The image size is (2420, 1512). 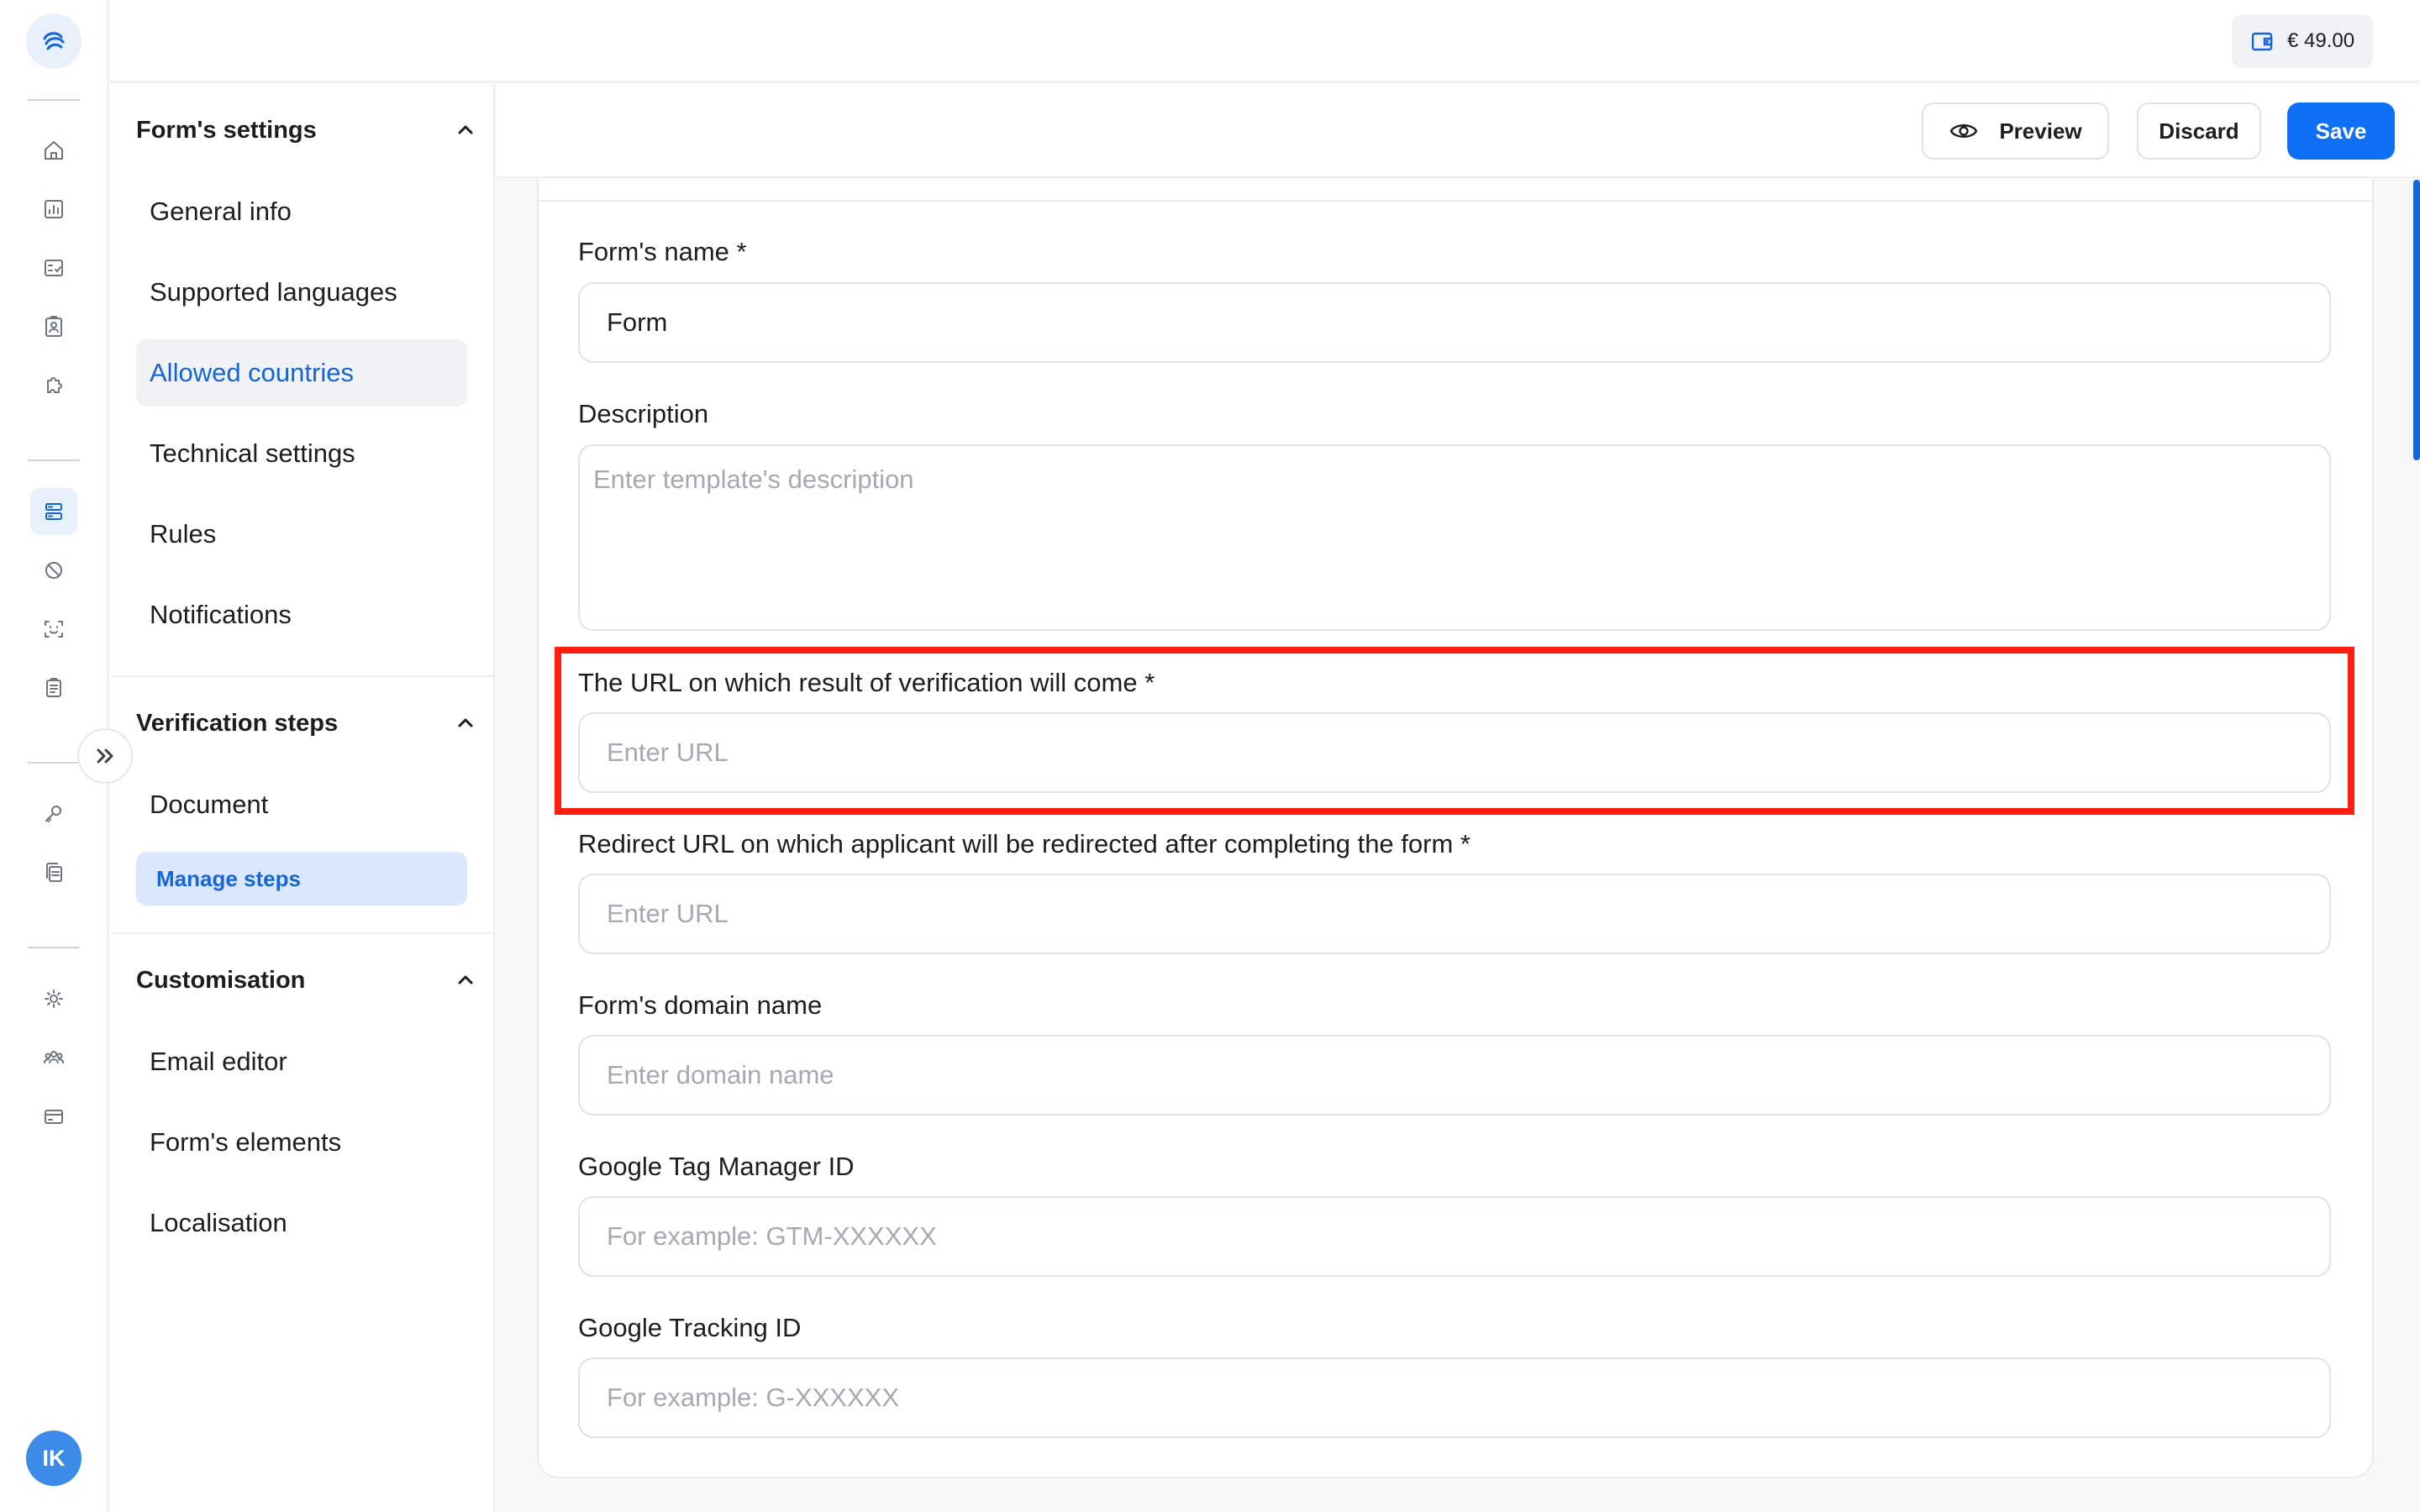 I want to click on save-button: Save, so click(x=2341, y=131).